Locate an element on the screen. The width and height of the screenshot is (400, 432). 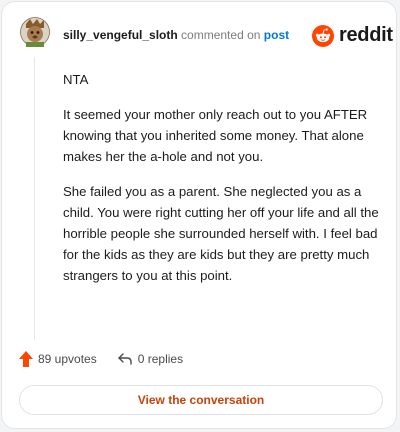
reddit-logo: reddit is located at coordinates (352, 35).